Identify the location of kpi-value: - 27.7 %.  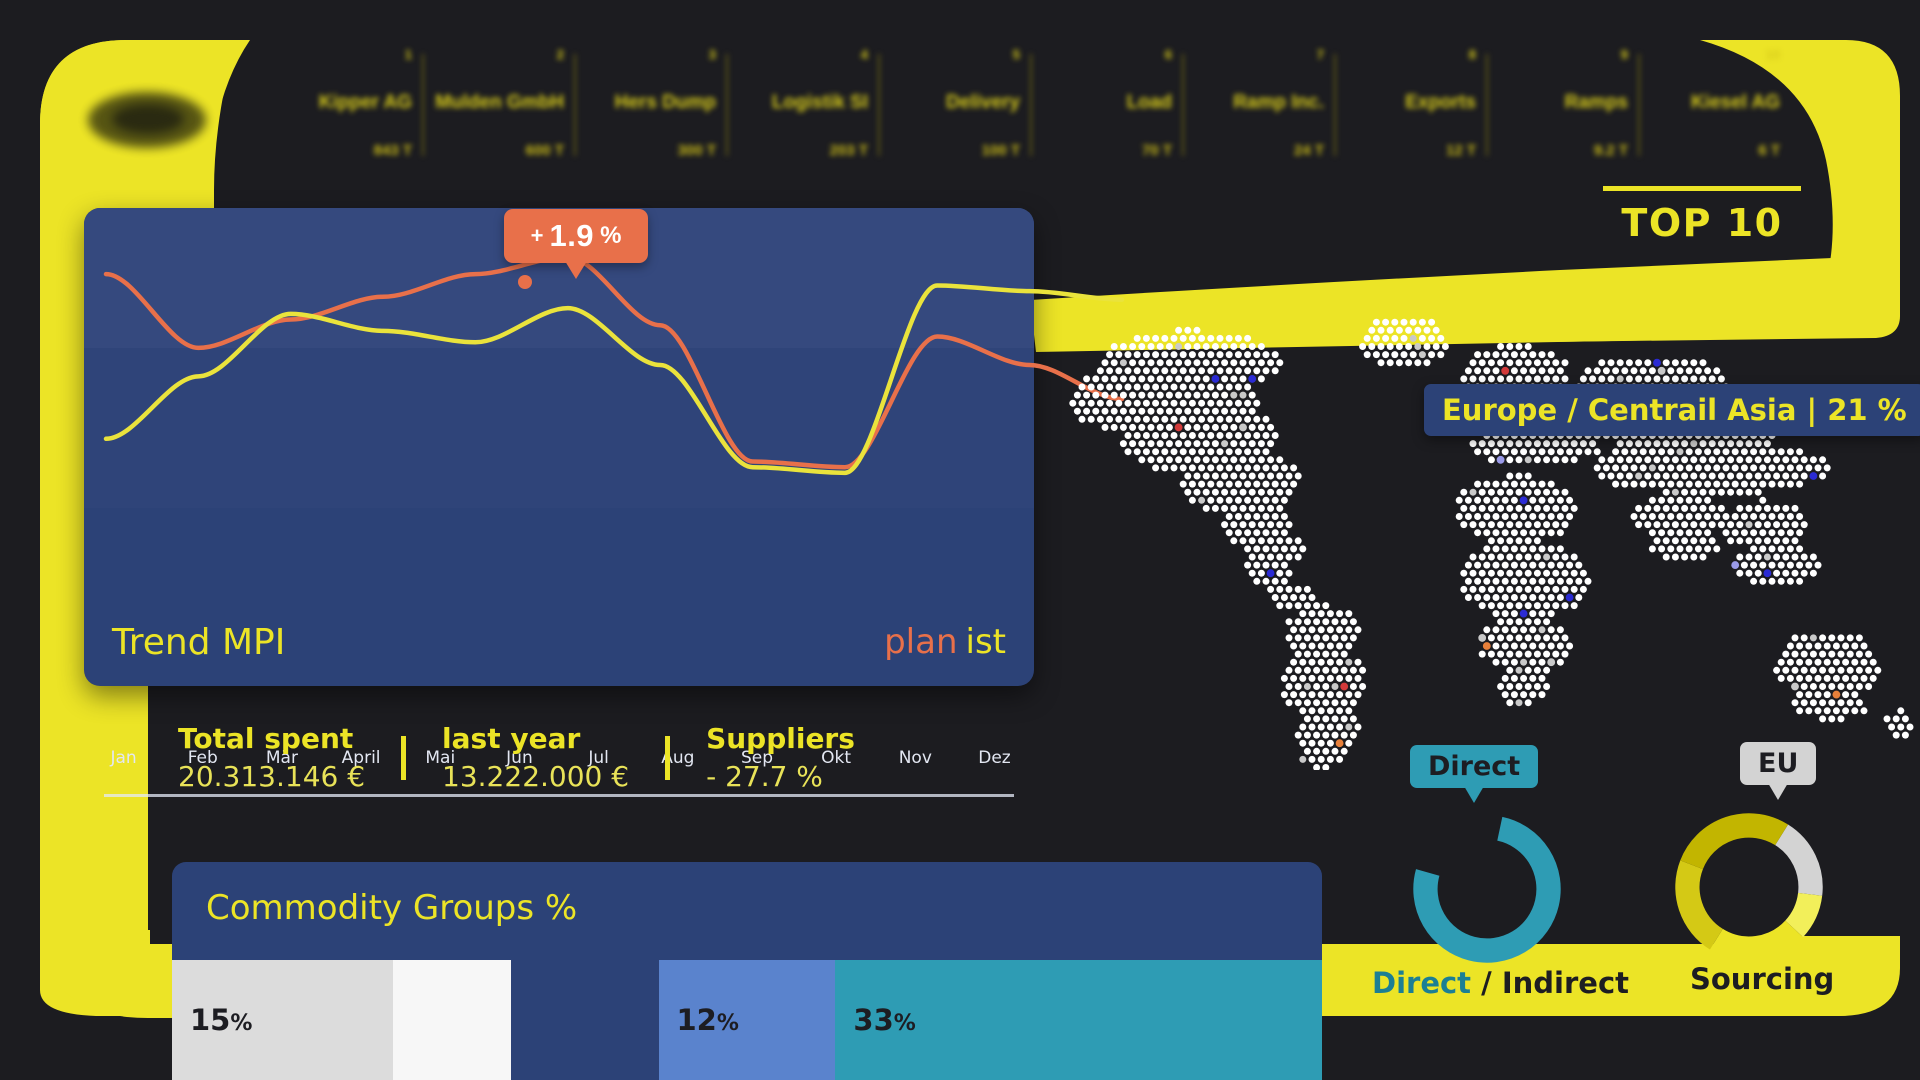
(764, 776).